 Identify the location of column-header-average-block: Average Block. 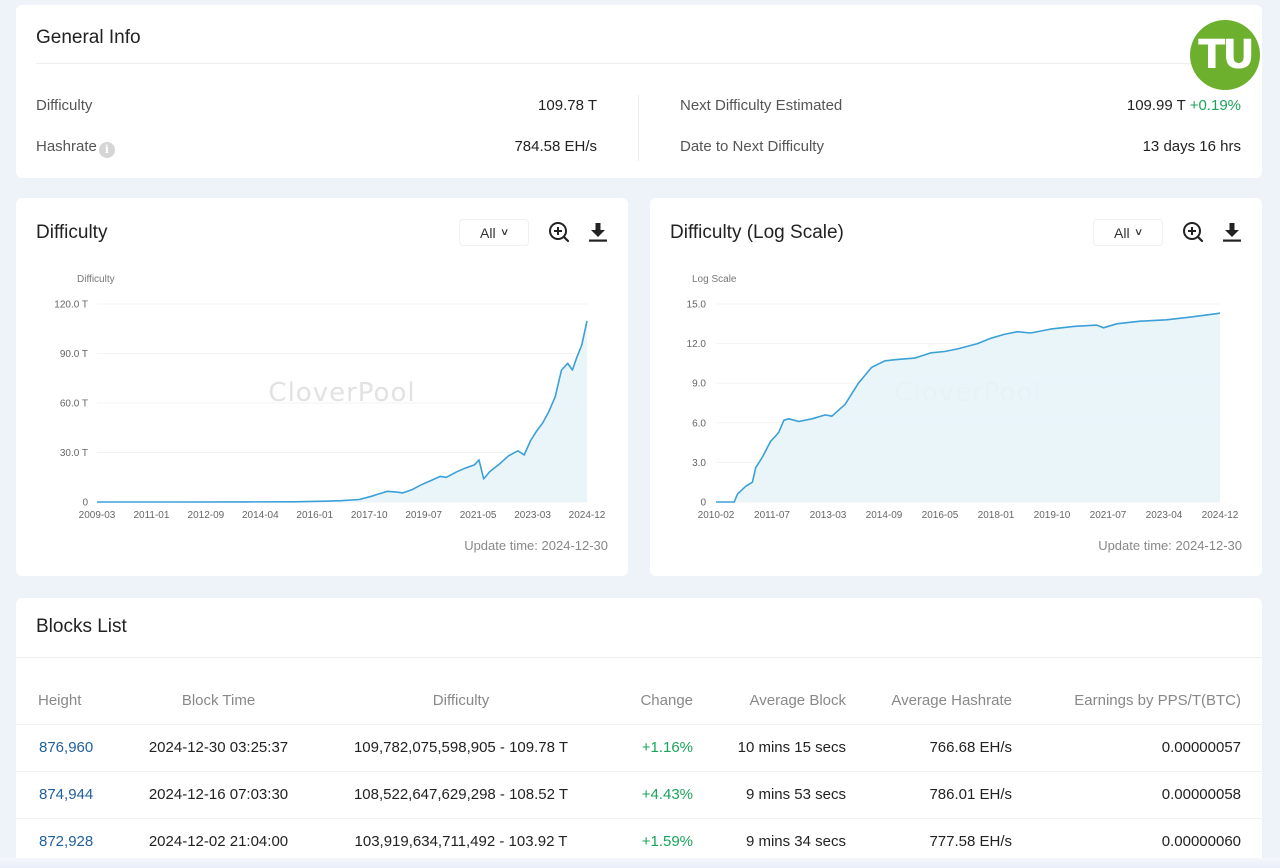
(797, 701).